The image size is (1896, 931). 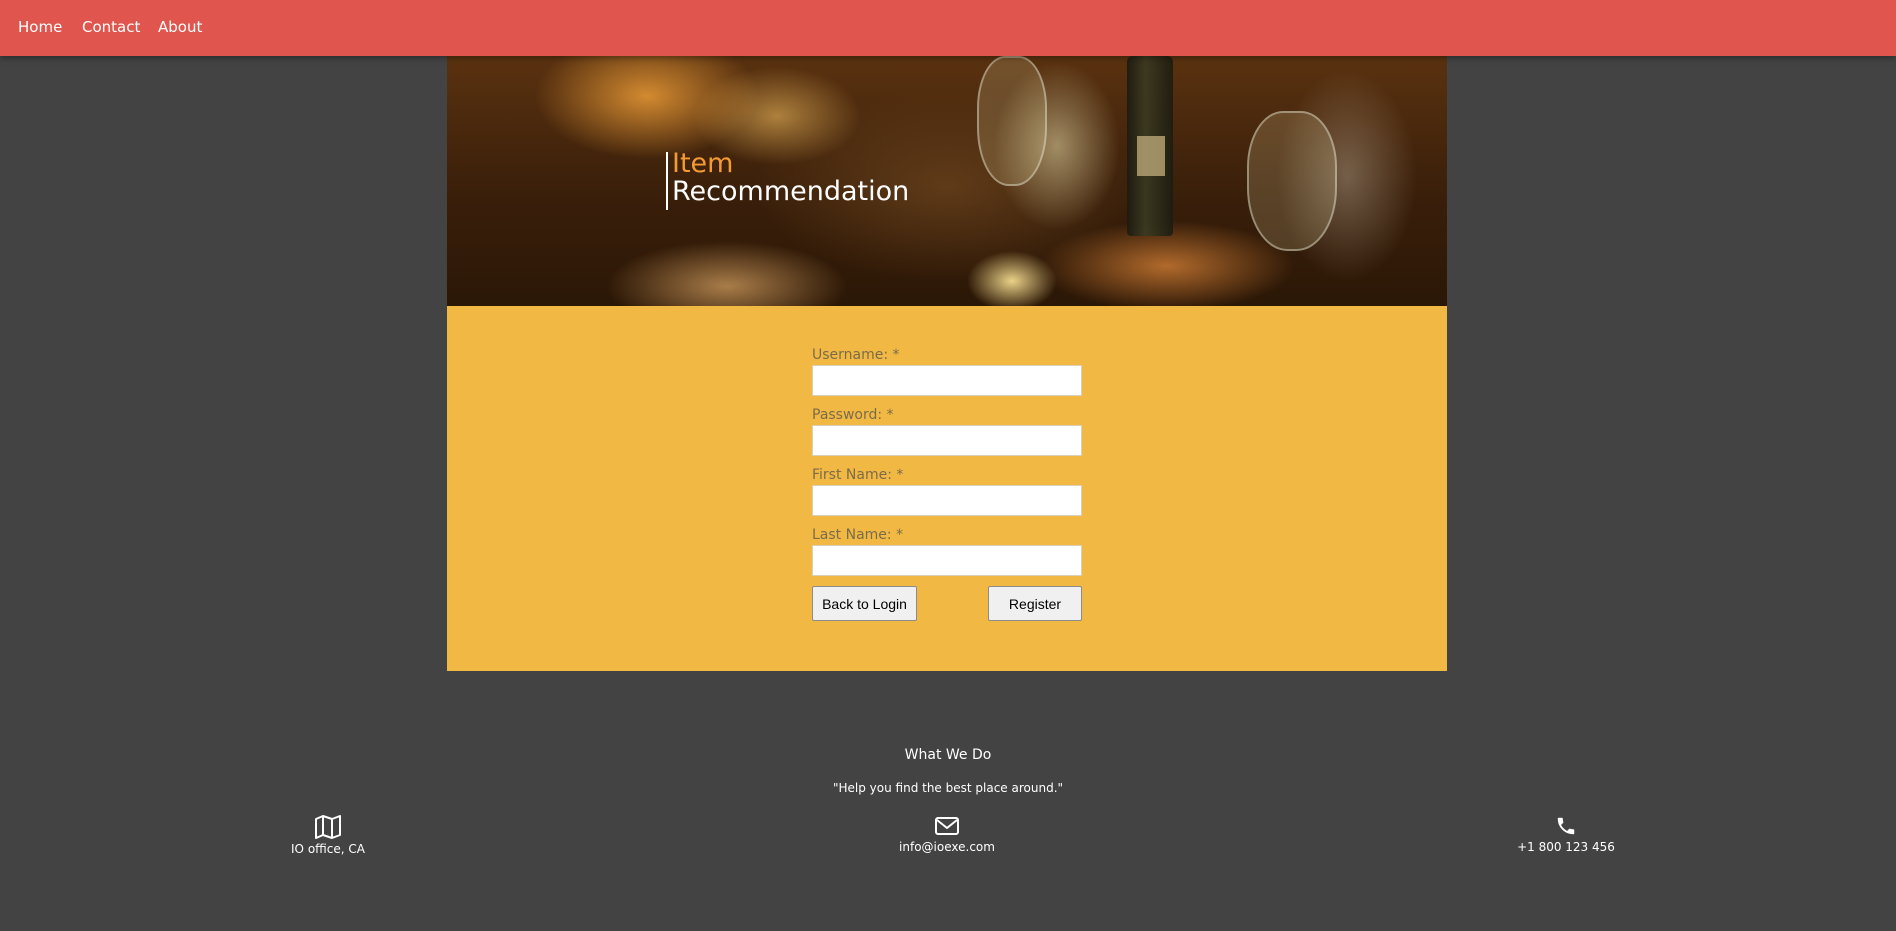 I want to click on last-name-label: Last Name: *, so click(x=858, y=535).